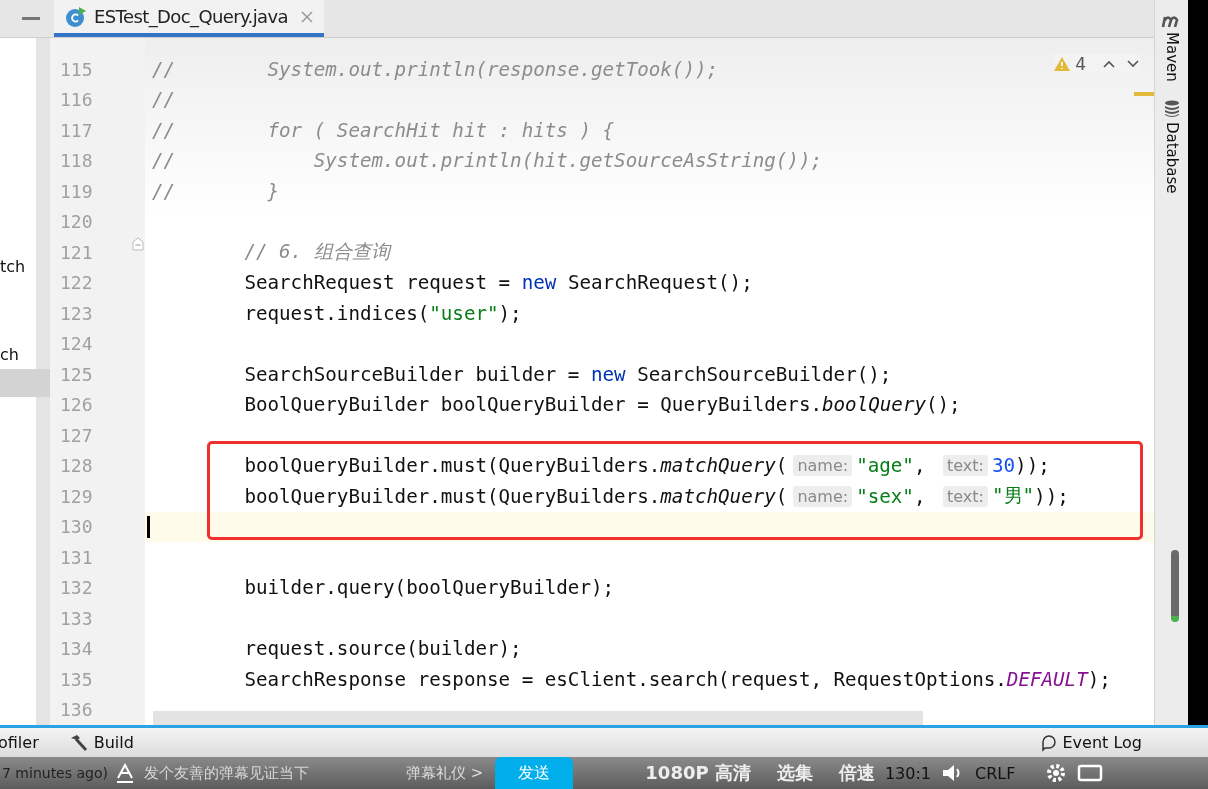 The height and width of the screenshot is (789, 1208). I want to click on line-number: 129, so click(76, 496).